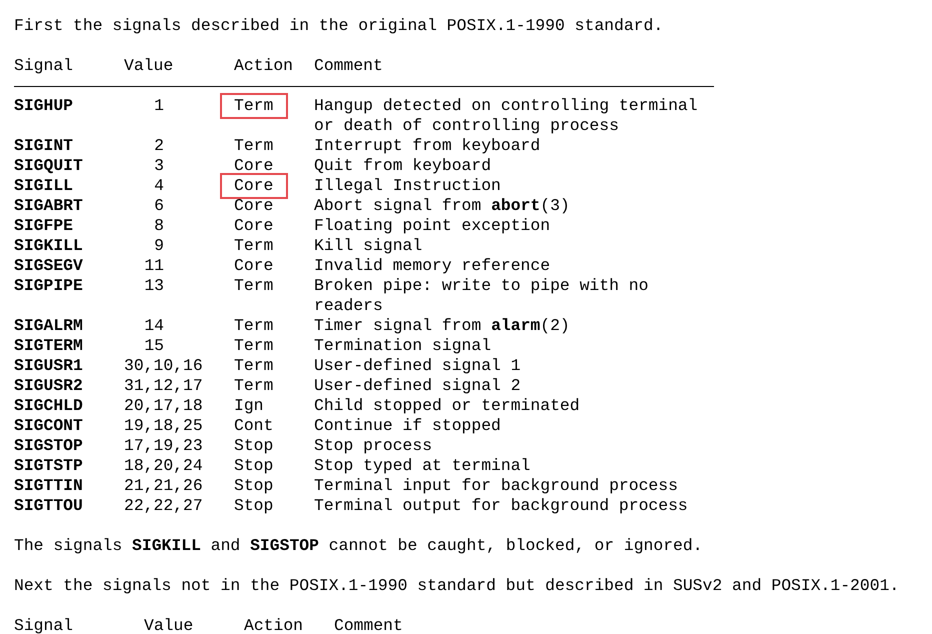  I want to click on signal-comment: Timer signal from alarm(2), so click(442, 326).